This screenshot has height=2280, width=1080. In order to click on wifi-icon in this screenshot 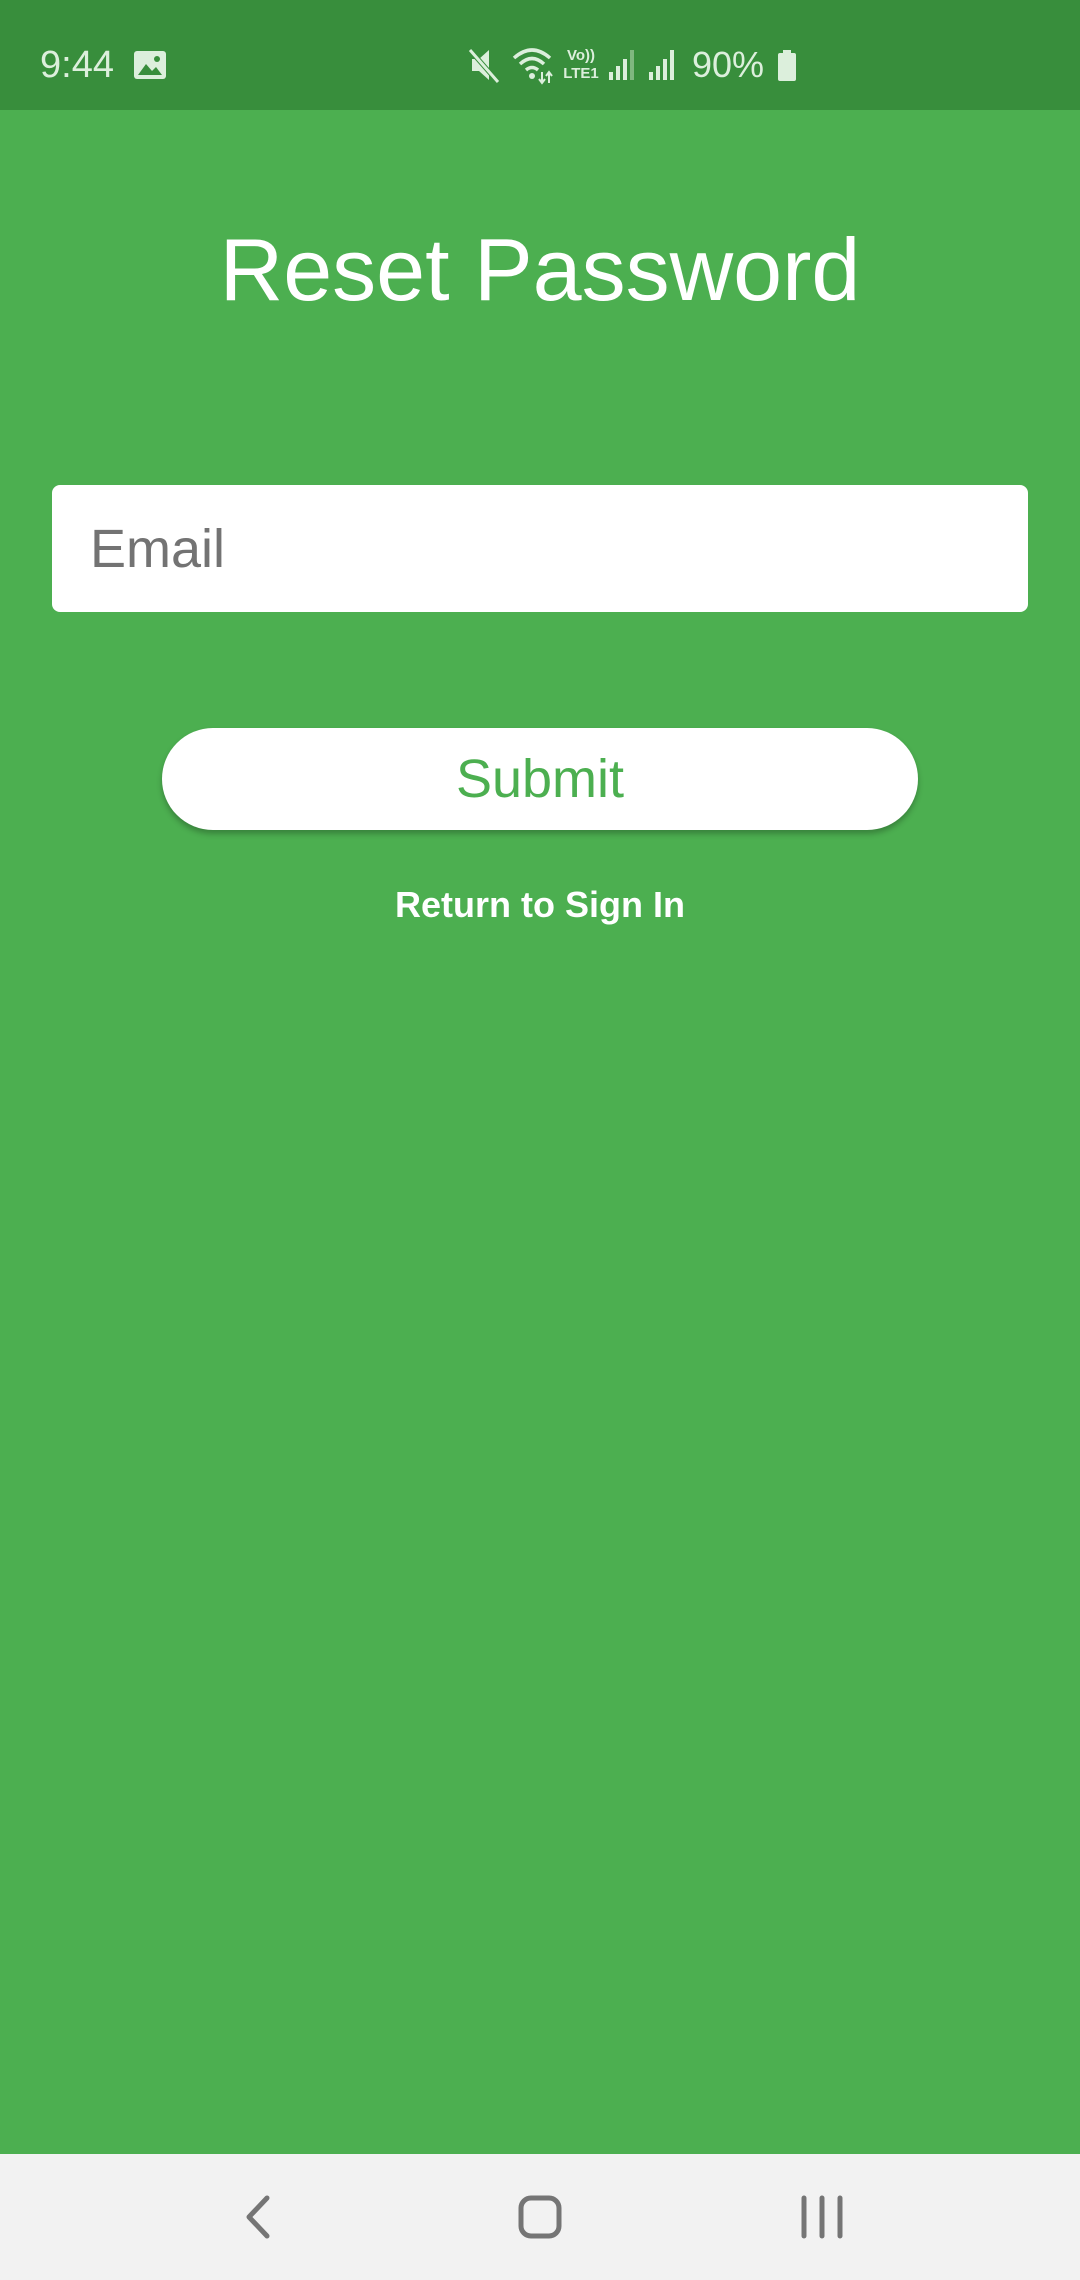, I will do `click(532, 66)`.